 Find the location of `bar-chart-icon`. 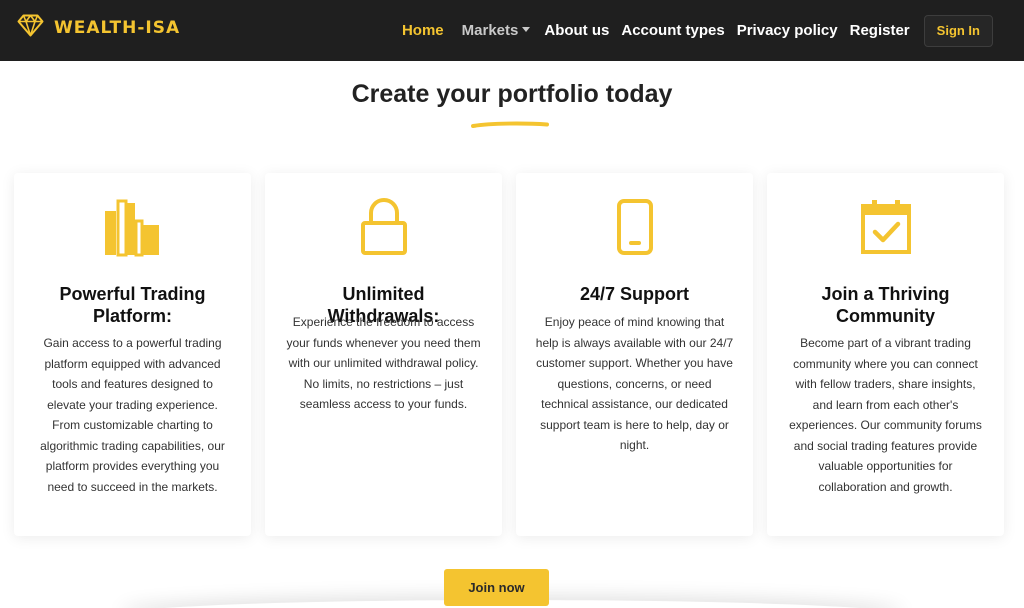

bar-chart-icon is located at coordinates (132, 227).